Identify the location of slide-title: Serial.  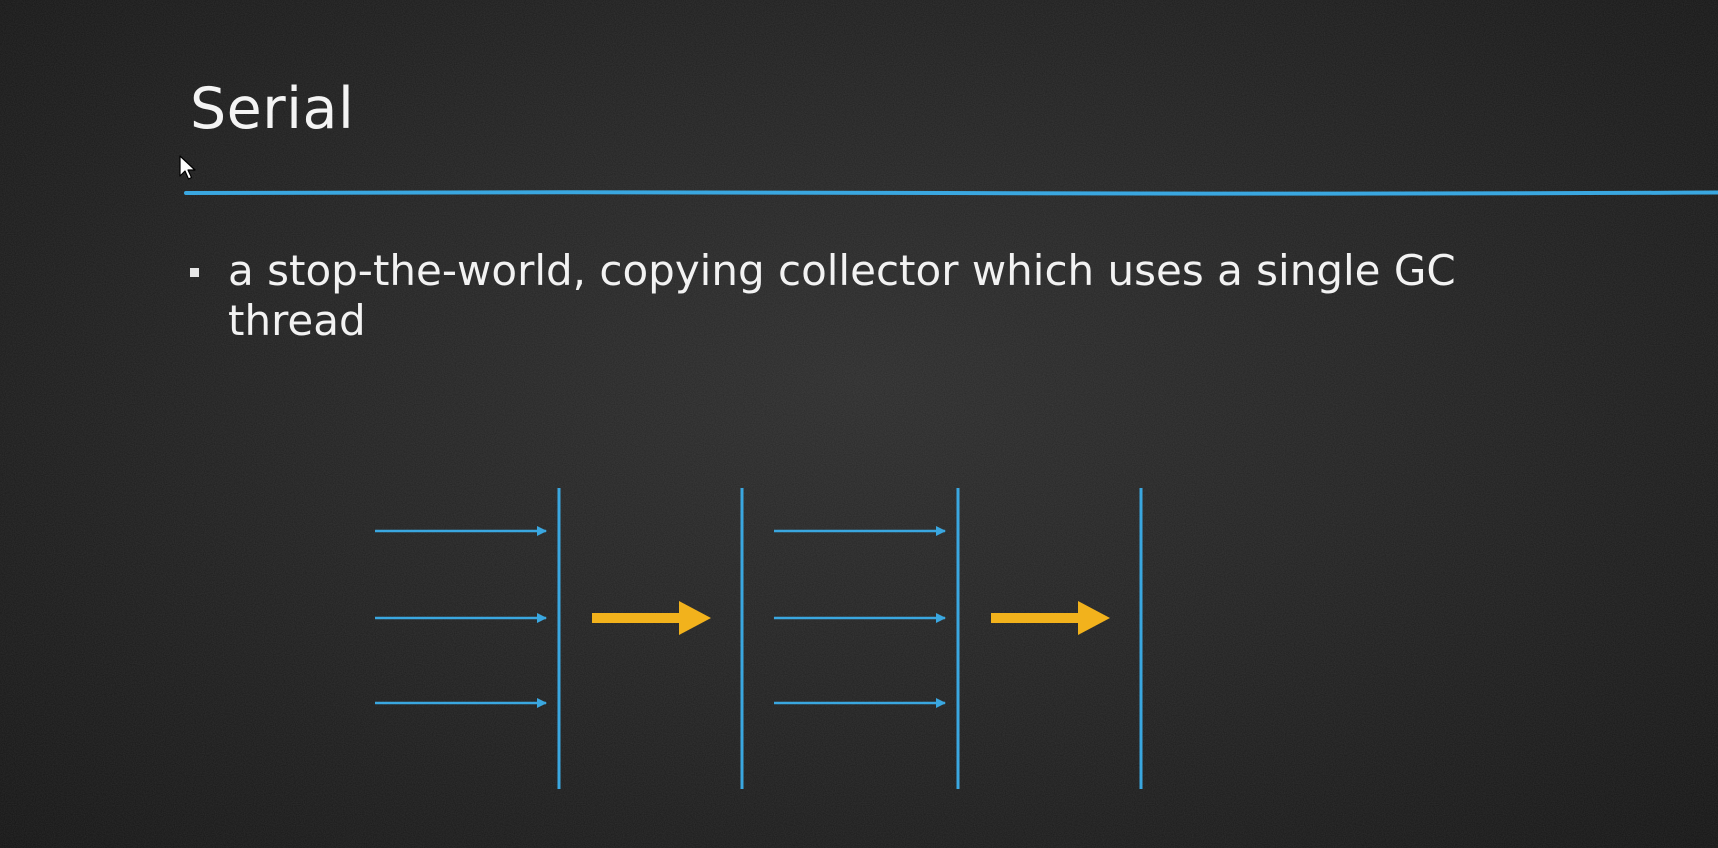
(272, 109).